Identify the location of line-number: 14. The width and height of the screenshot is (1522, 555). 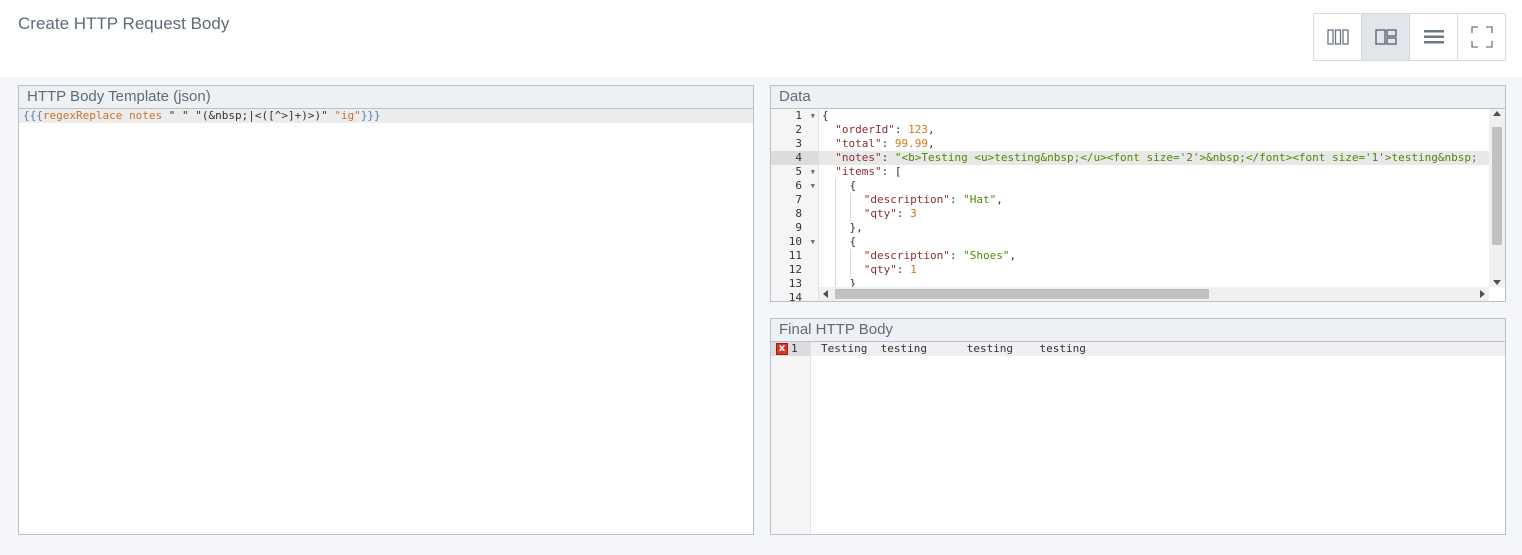
(795, 296).